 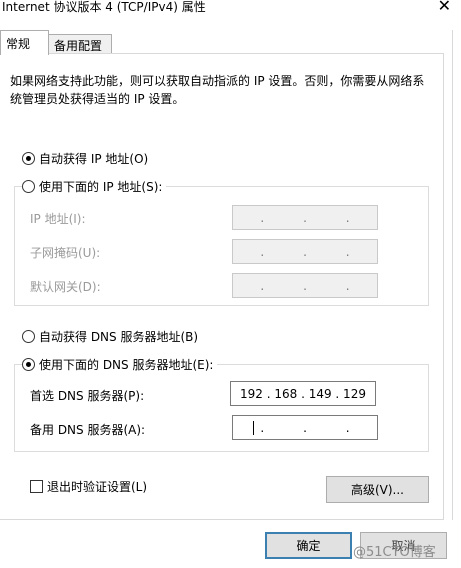 I want to click on ip-address-input: . . ., so click(x=305, y=217).